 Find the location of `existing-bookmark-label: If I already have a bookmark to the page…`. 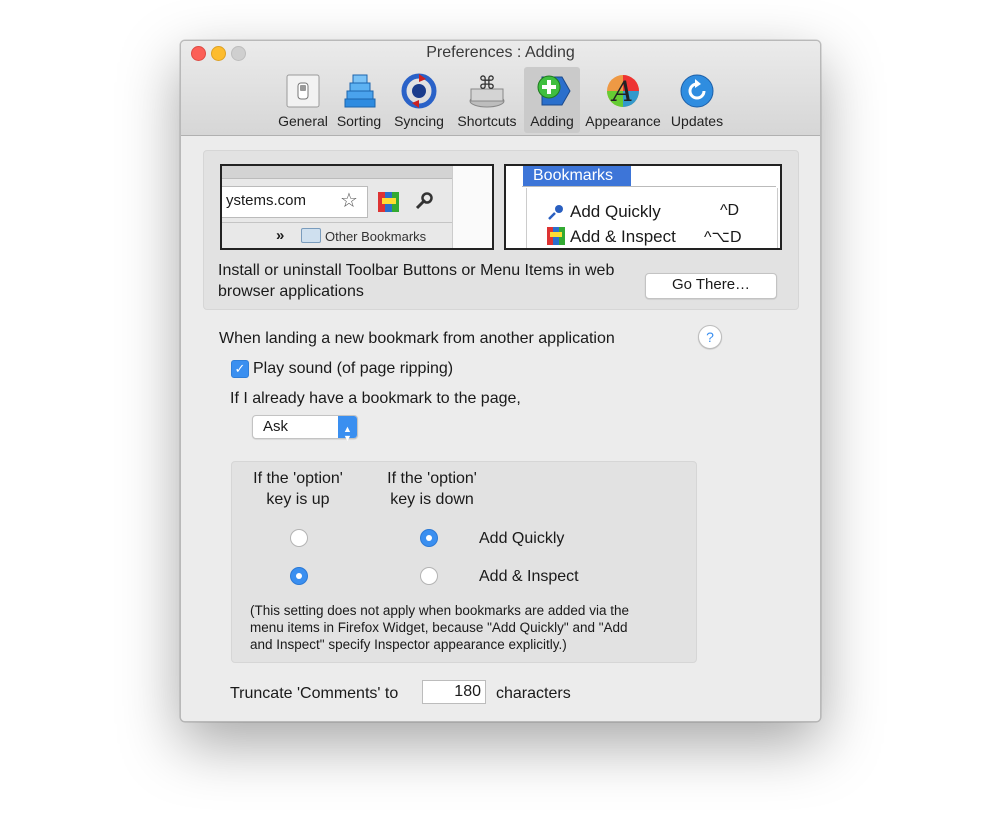

existing-bookmark-label: If I already have a bookmark to the page… is located at coordinates (375, 398).